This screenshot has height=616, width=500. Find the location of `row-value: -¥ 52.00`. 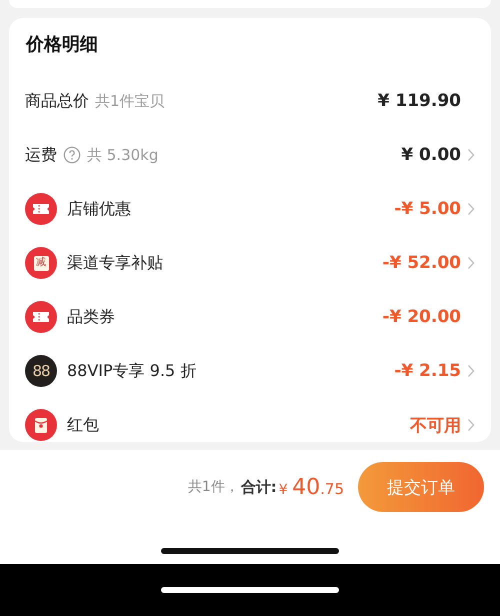

row-value: -¥ 52.00 is located at coordinates (421, 263).